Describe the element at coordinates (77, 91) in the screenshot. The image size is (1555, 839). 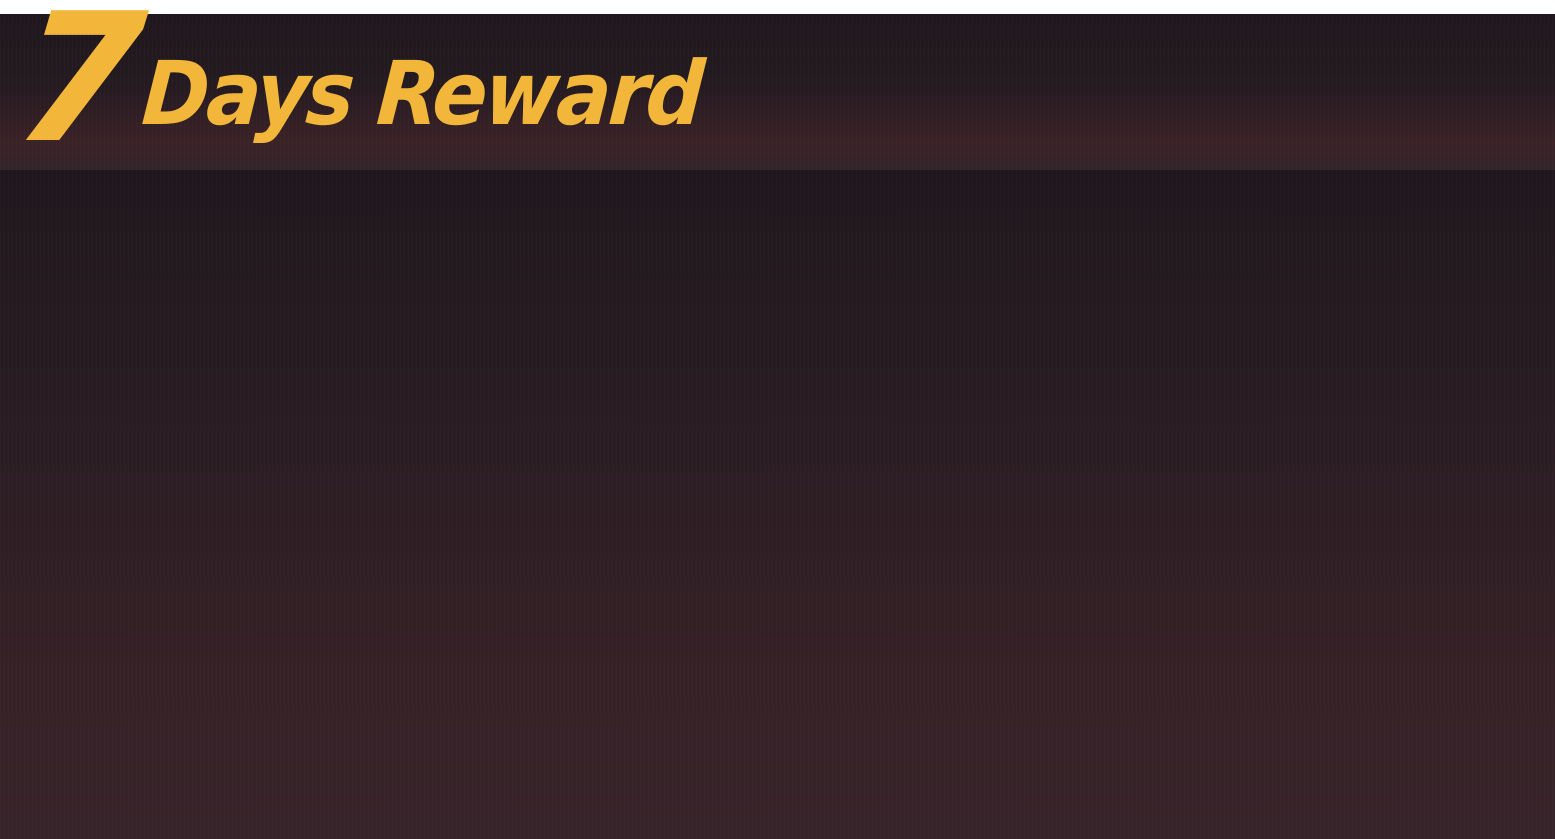
I see `title-number: 7` at that location.